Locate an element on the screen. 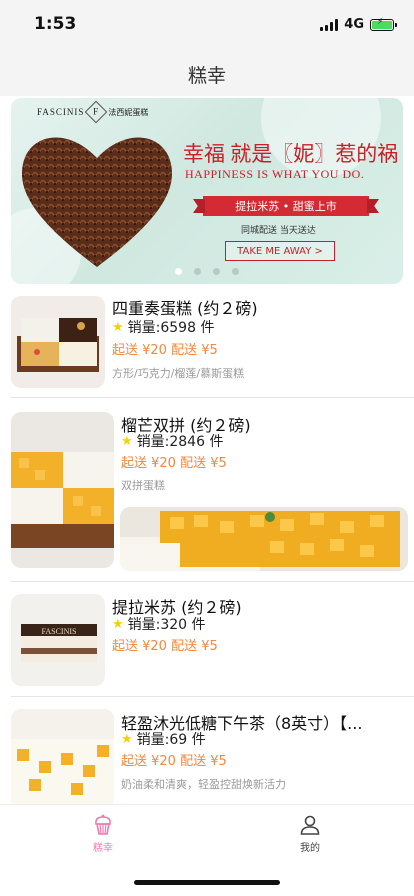  tab-label: 我的 is located at coordinates (310, 848).